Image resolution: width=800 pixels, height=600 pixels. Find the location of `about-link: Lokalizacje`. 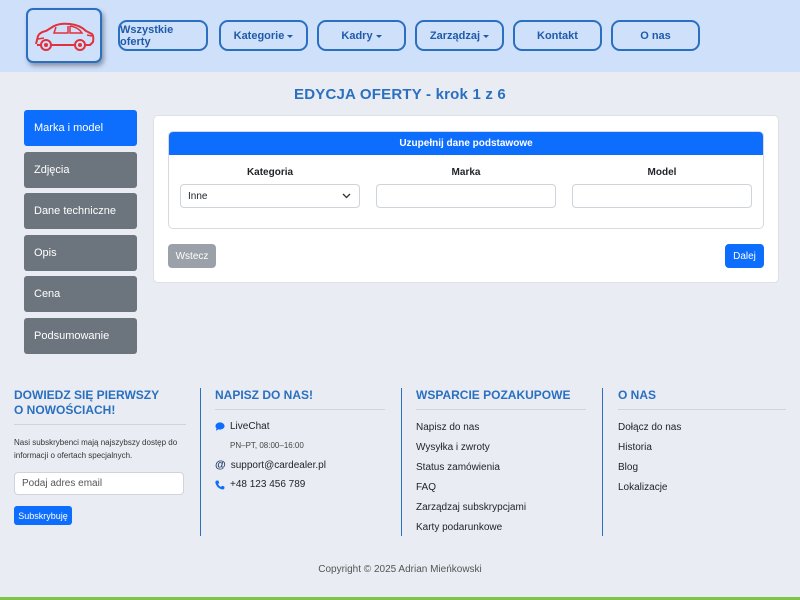

about-link: Lokalizacje is located at coordinates (642, 487).